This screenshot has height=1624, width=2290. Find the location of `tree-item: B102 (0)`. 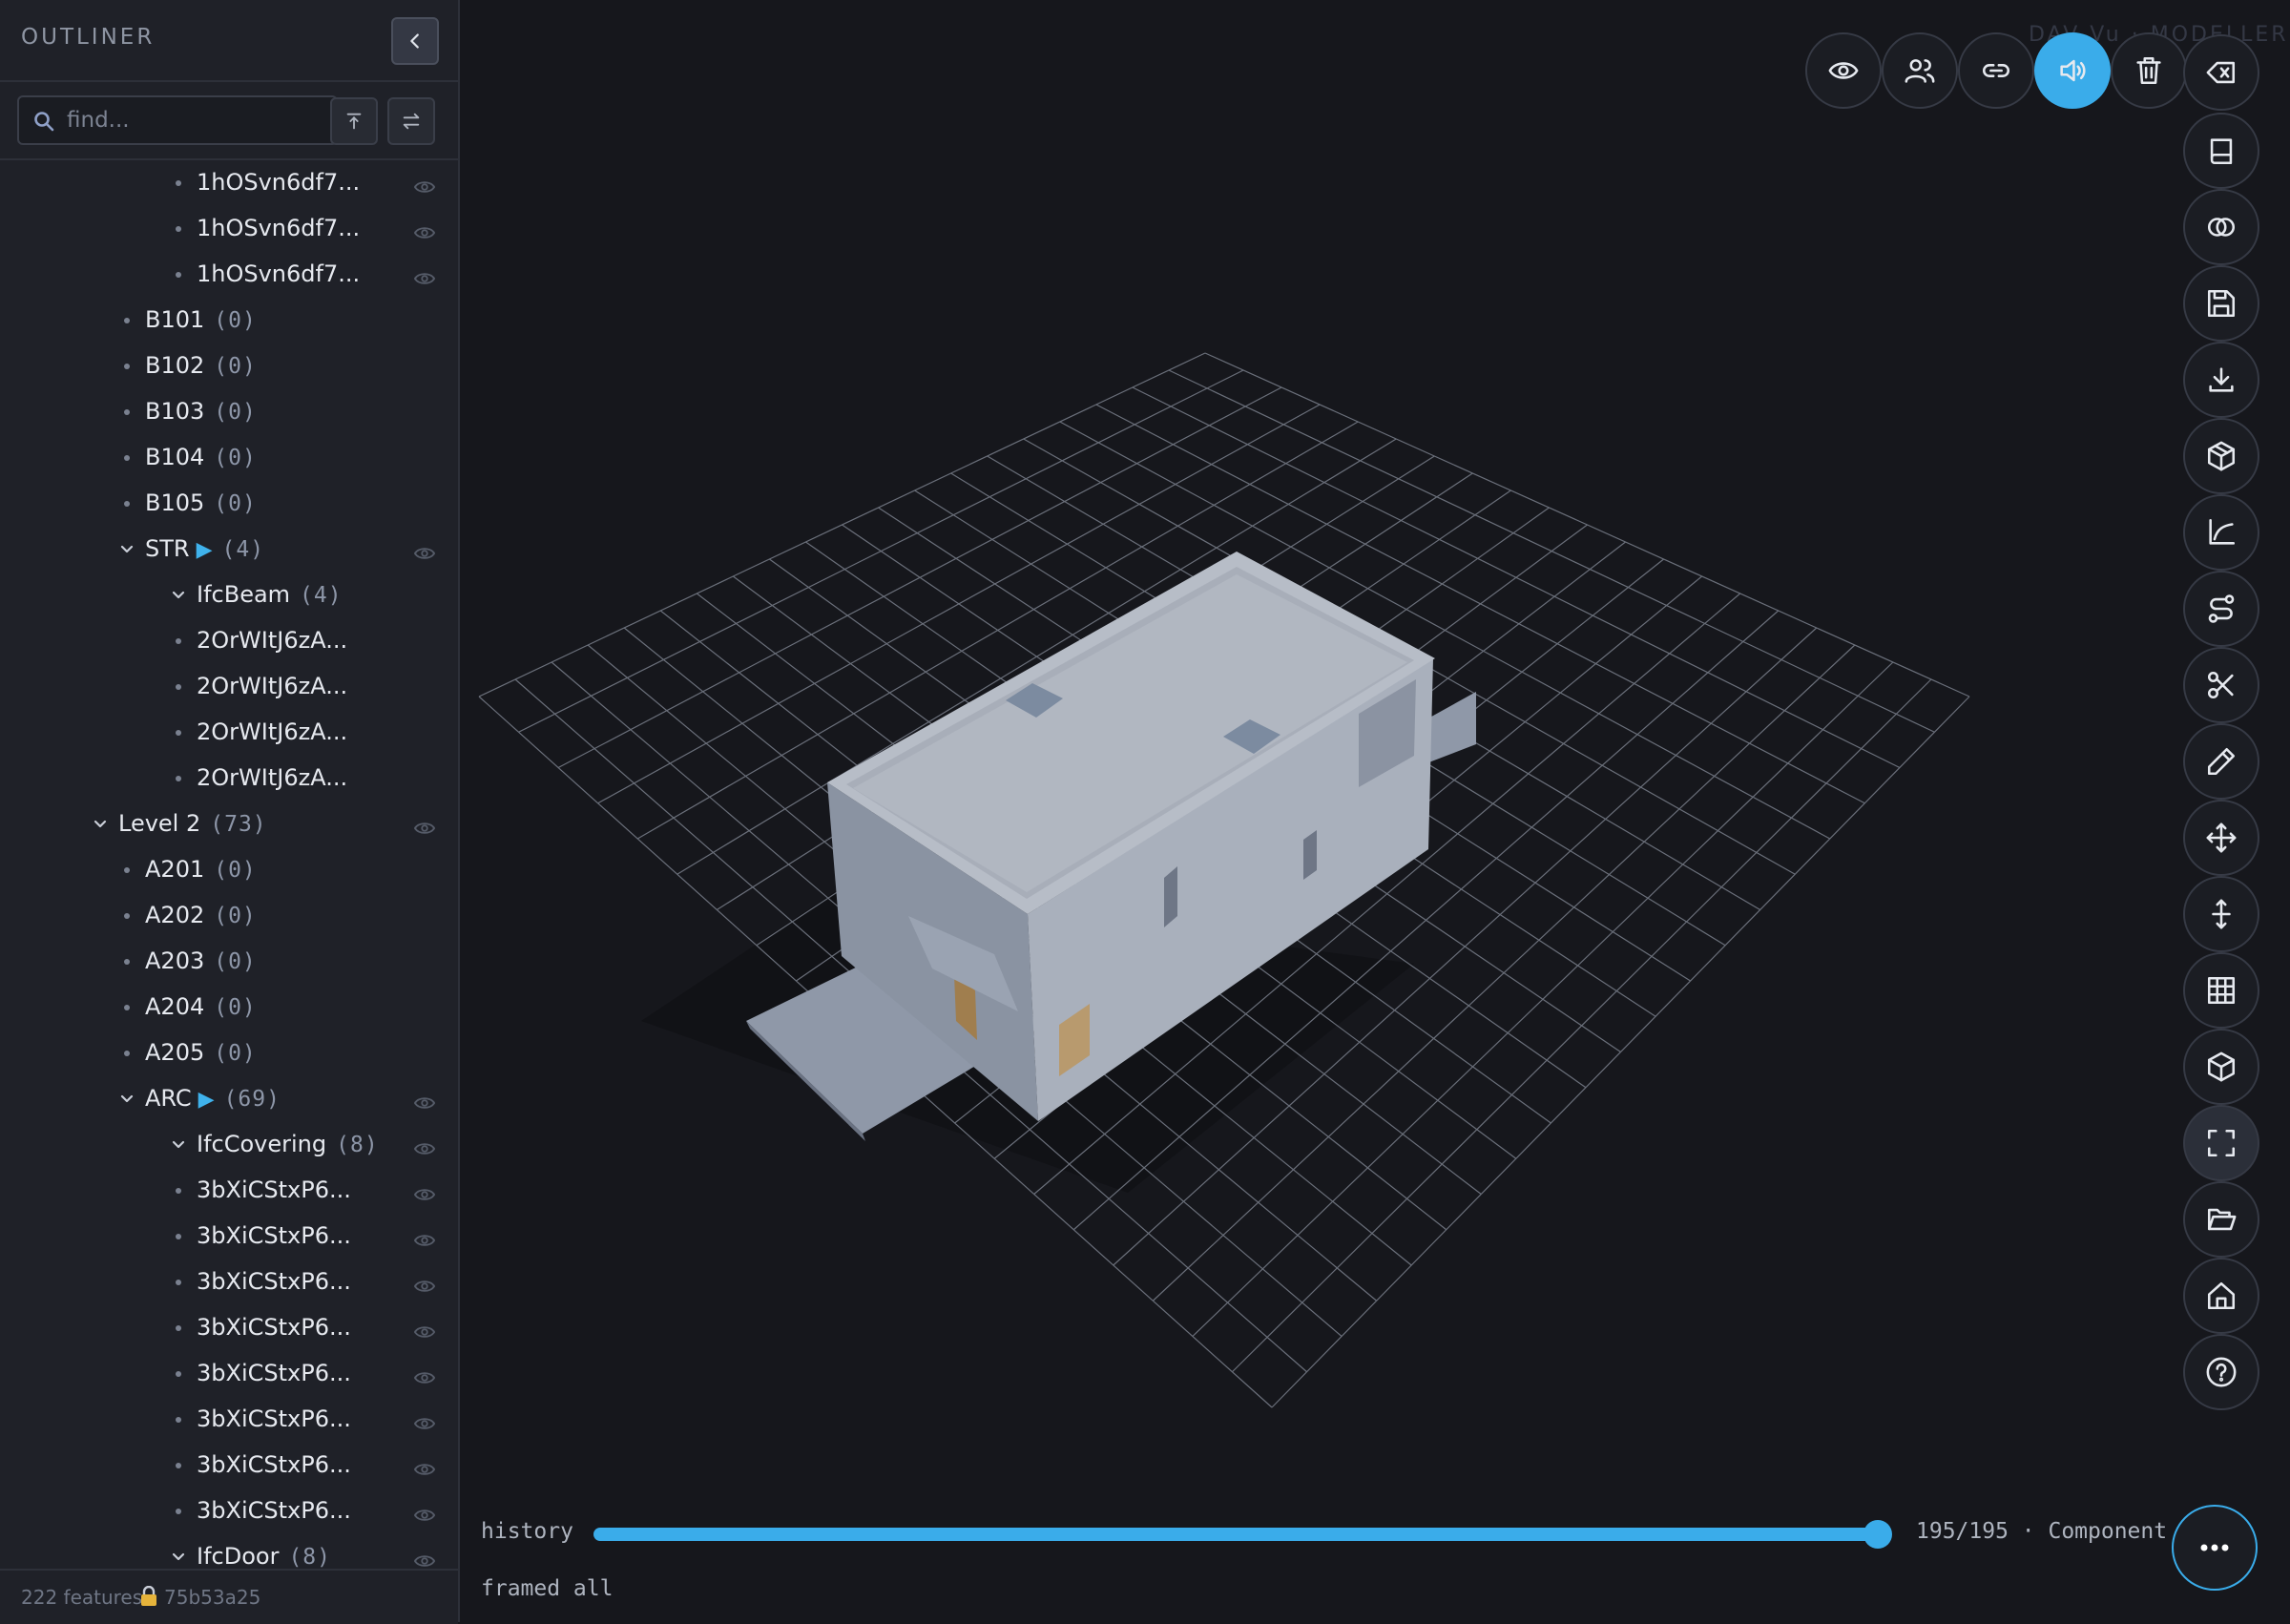

tree-item: B102 (0) is located at coordinates (229, 366).